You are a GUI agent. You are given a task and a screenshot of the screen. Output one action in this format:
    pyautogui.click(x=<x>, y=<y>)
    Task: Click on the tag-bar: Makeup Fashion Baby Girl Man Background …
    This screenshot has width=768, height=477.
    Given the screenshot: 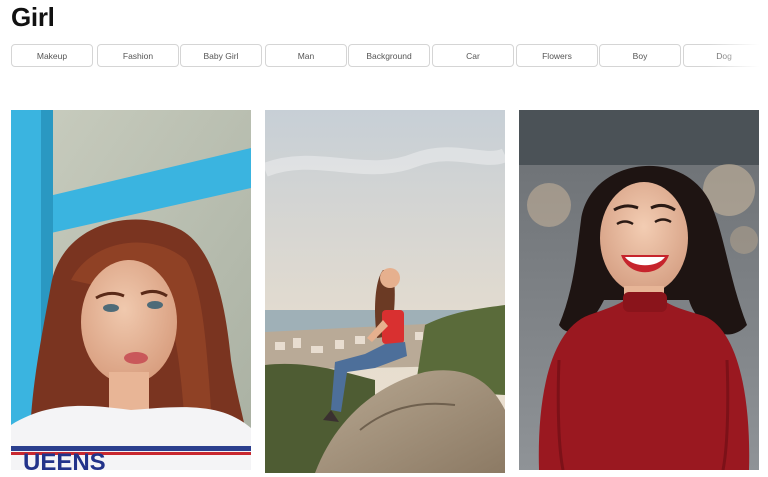 What is the action you would take?
    pyautogui.click(x=389, y=56)
    